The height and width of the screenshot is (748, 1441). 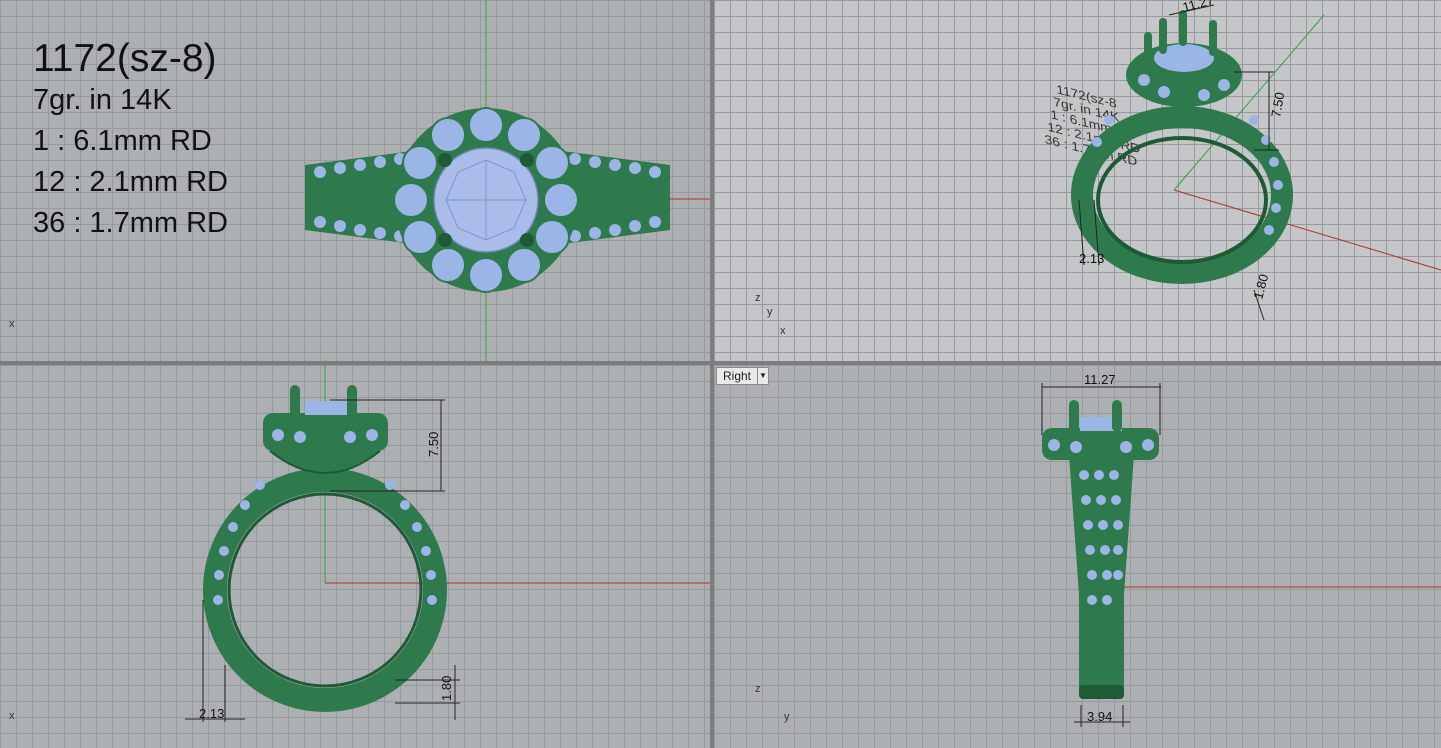 I want to click on top-view-model, so click(x=507, y=180).